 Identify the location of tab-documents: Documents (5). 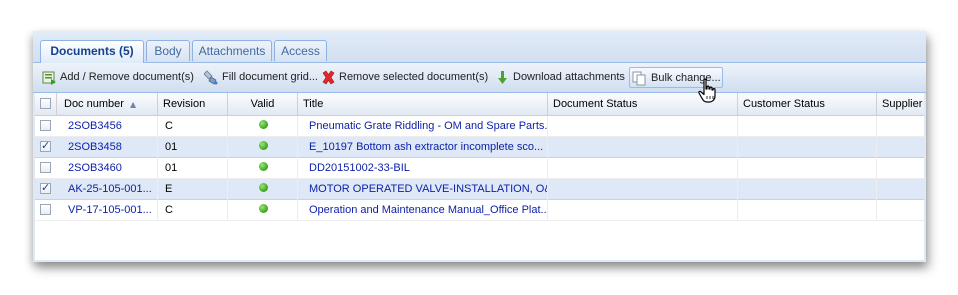
(92, 51).